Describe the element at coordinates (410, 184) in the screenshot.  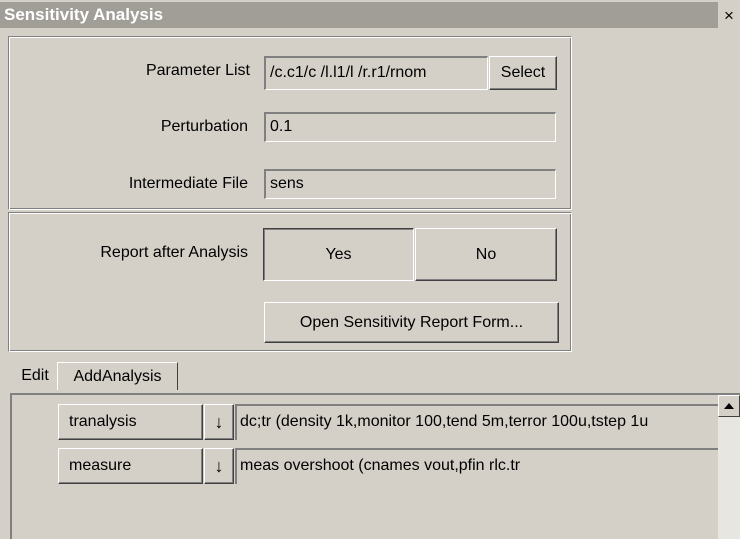
I see `intermediate-file-field: sens` at that location.